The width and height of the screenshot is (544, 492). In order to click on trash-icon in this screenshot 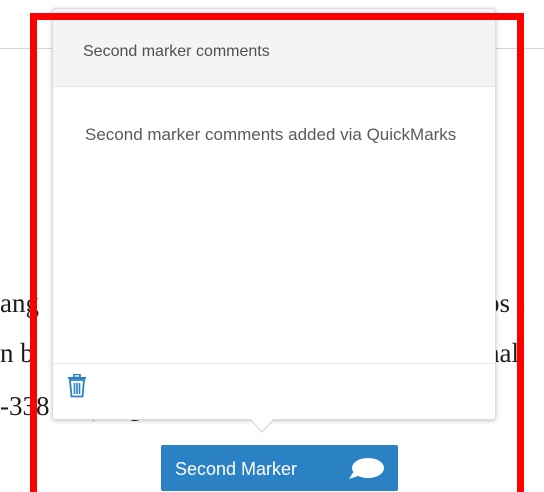, I will do `click(77, 386)`.